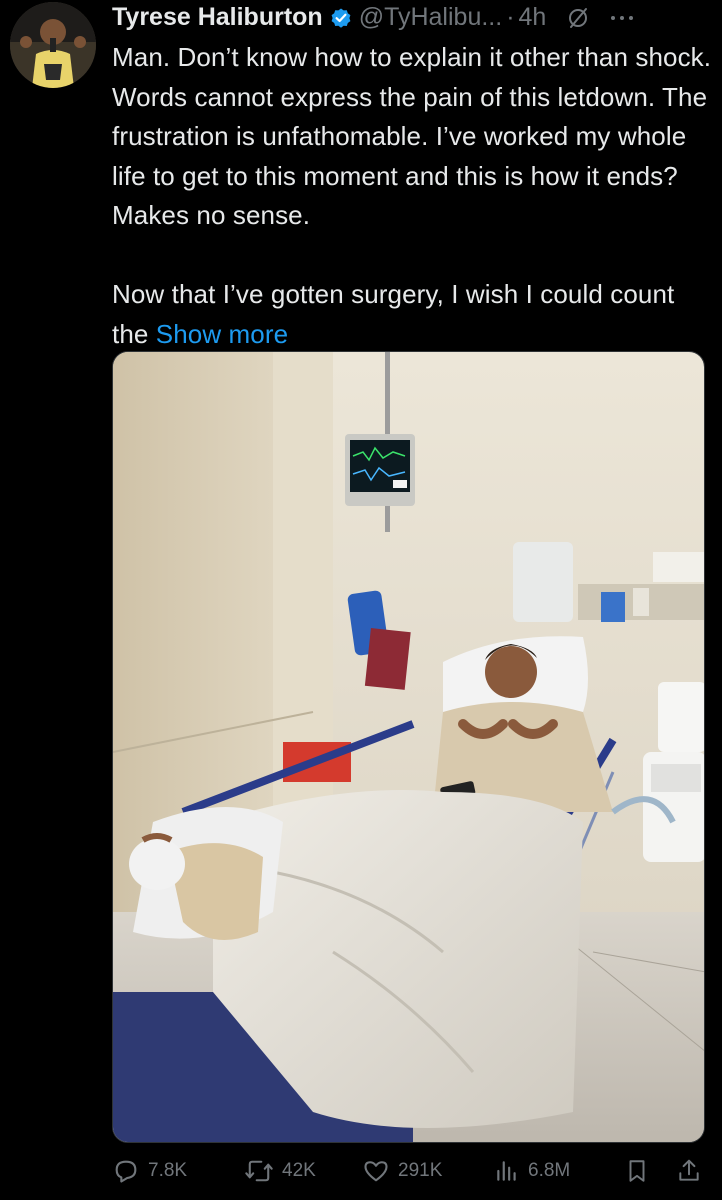 Image resolution: width=722 pixels, height=1200 pixels. What do you see at coordinates (622, 17) in the screenshot?
I see `more-options-icon` at bounding box center [622, 17].